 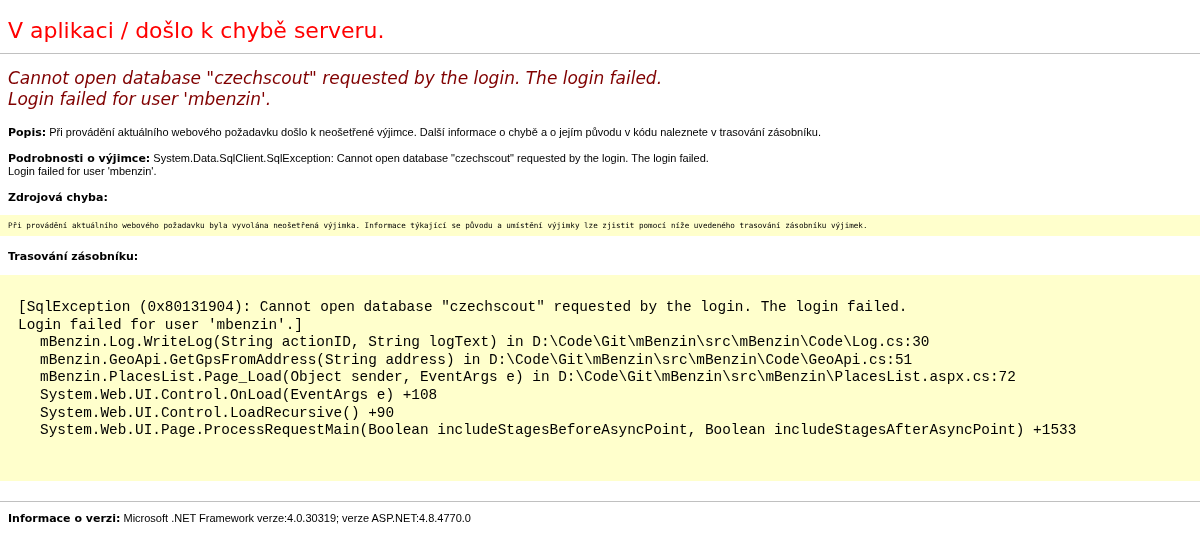 What do you see at coordinates (485, 342) in the screenshot?
I see `stack-frame: mBenzin.Log.WriteLog(String actionID, String logText) in D:\Code\Git\mBenzin\src\mBenzin\Code\Log.cs:30` at bounding box center [485, 342].